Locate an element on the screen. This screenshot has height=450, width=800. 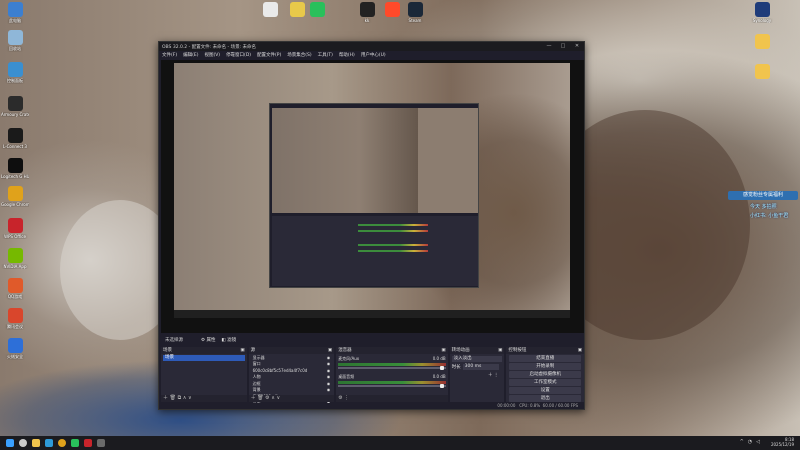
scene-item: 场景 is located at coordinates (204, 358).